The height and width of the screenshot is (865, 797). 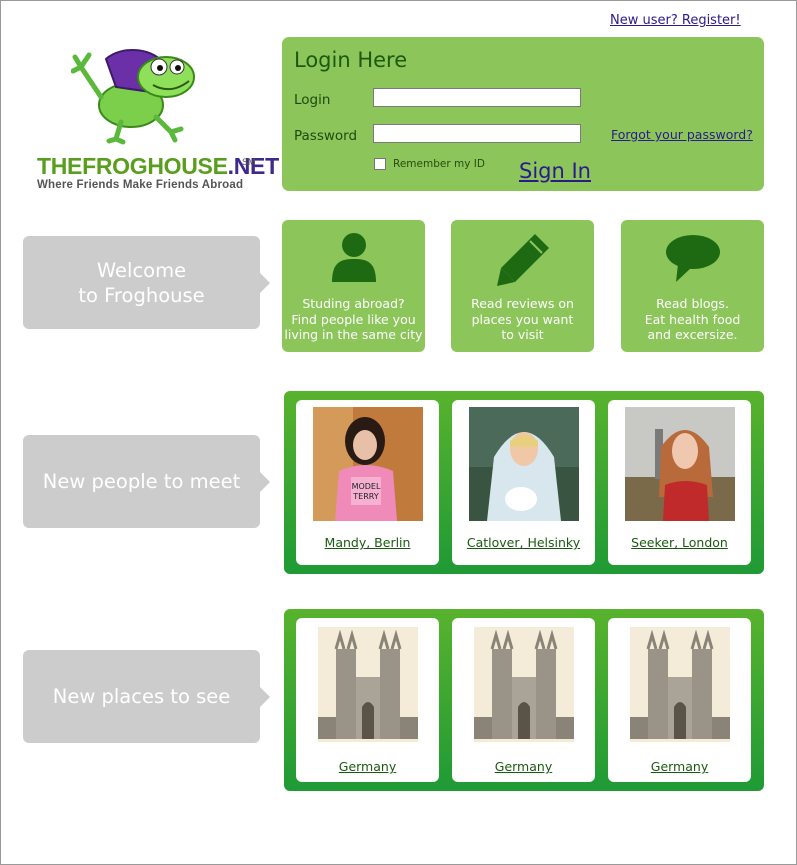 I want to click on feature-text: Studing abroad?, so click(x=353, y=303).